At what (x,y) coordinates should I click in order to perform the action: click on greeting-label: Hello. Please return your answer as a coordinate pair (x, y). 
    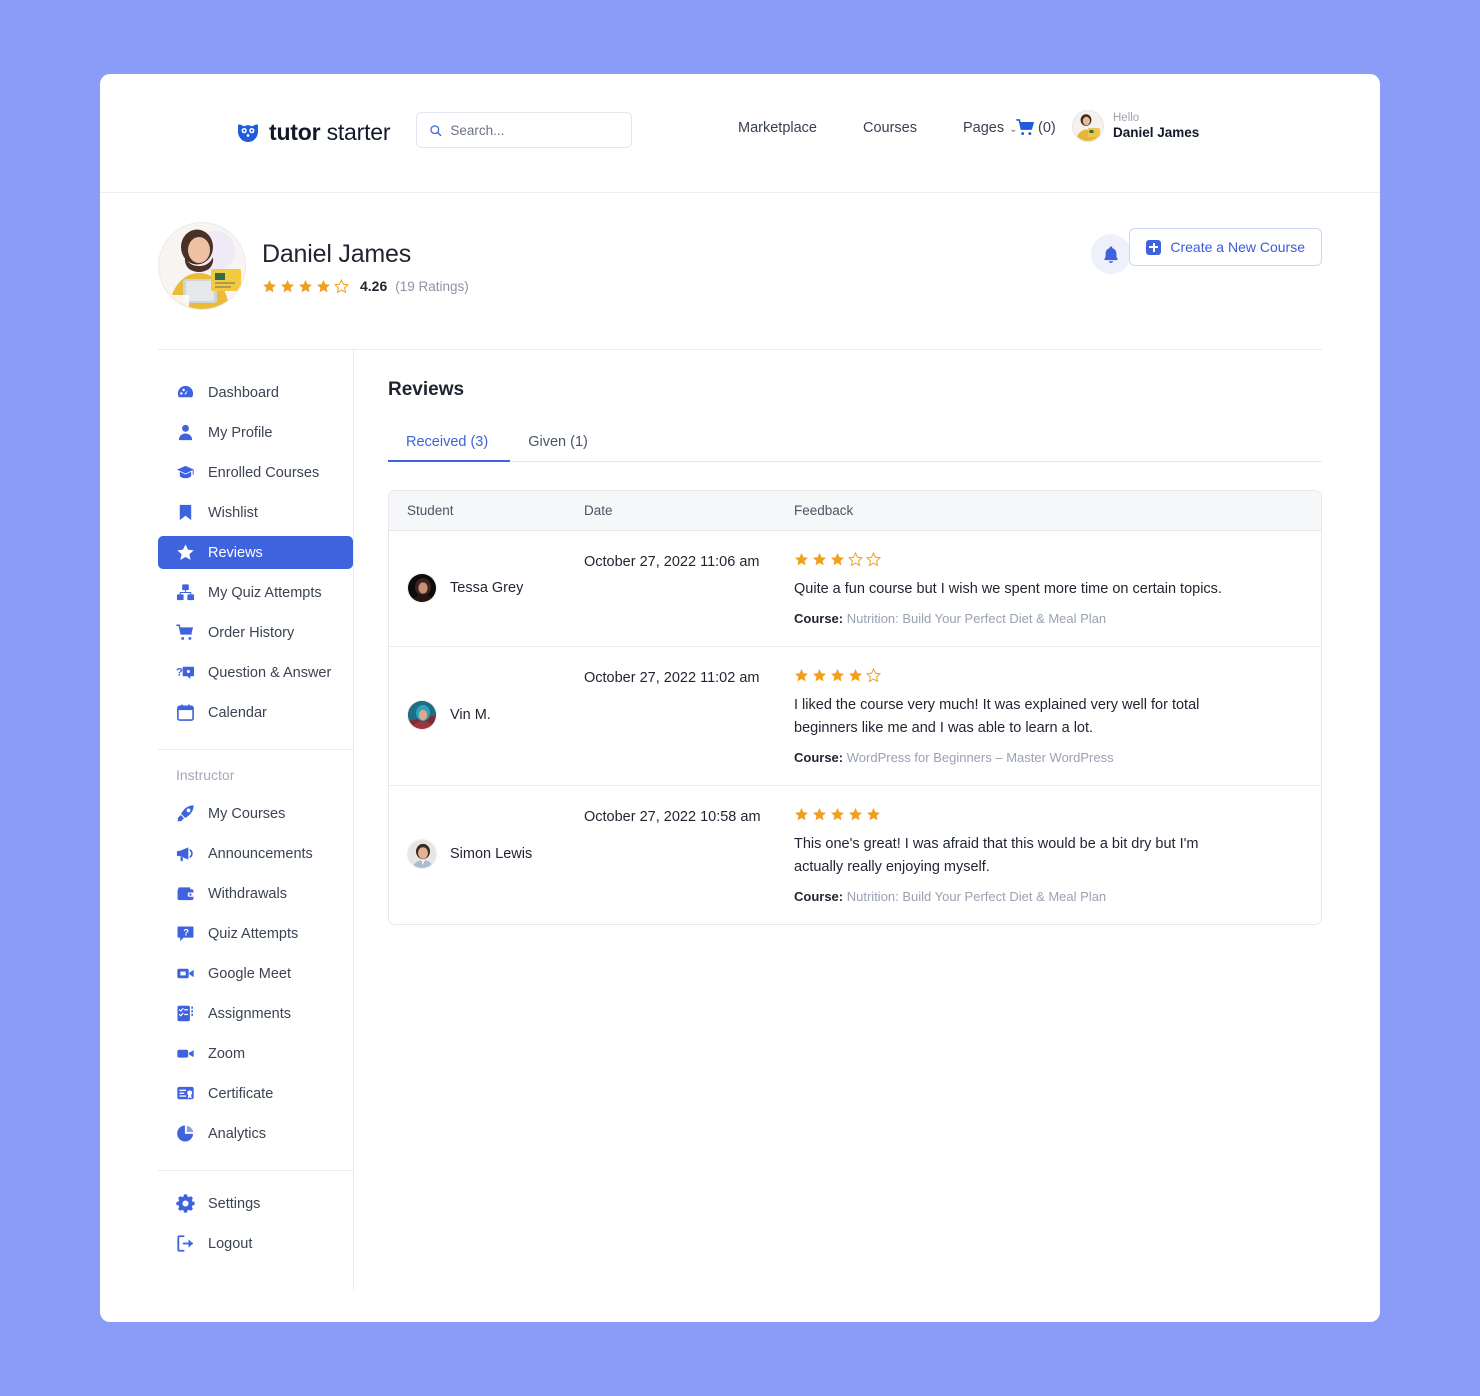
    Looking at the image, I should click on (1126, 117).